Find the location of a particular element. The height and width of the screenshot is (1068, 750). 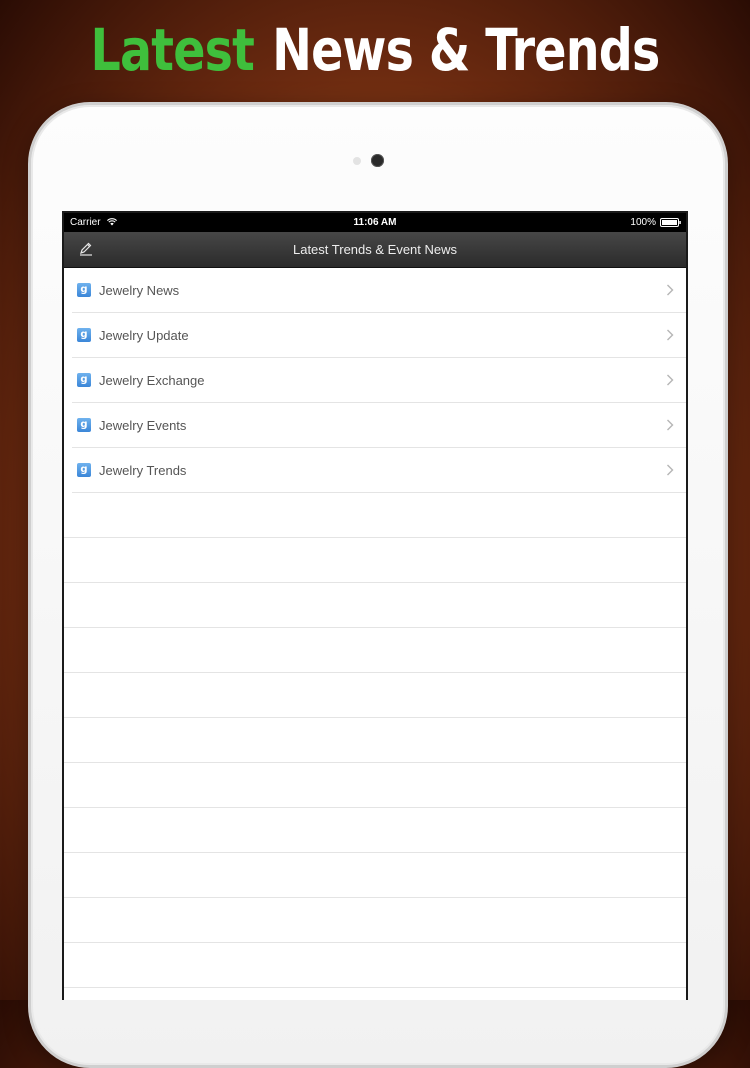

navigation-bar: Latest Trends & Event News is located at coordinates (375, 250).